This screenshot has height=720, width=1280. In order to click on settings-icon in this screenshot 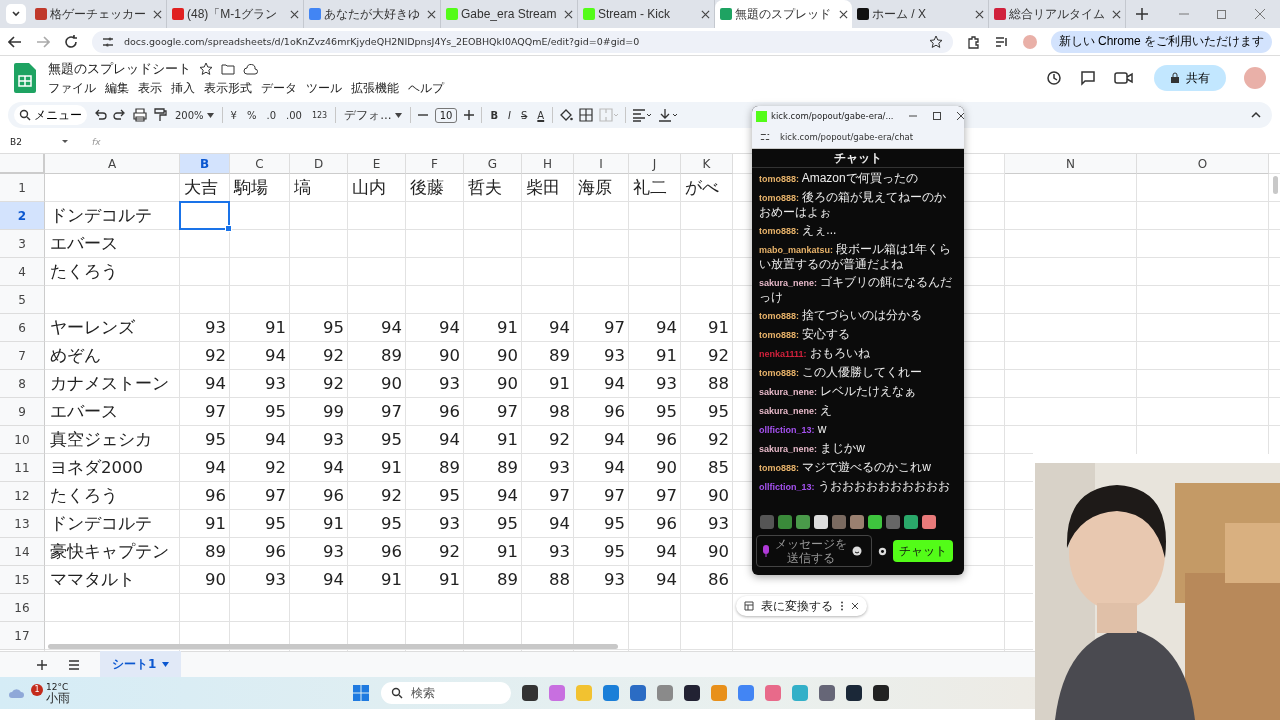, I will do `click(882, 551)`.